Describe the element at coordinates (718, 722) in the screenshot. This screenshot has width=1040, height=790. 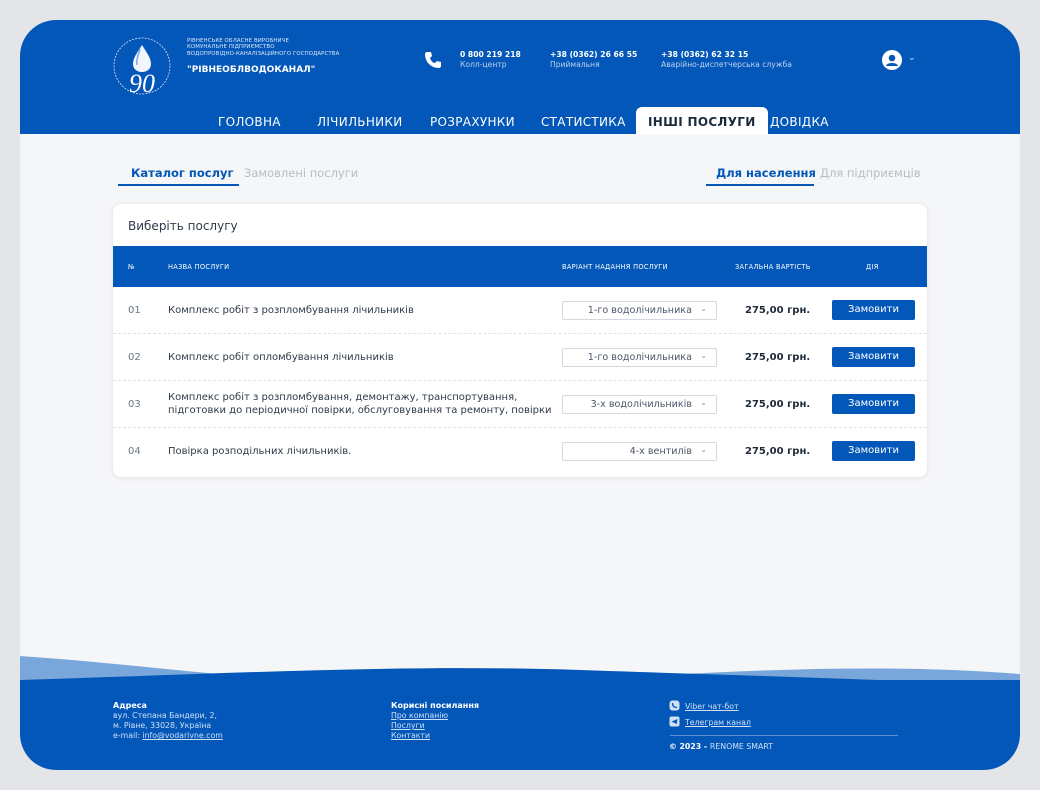
I see `telegram-channel-link: Телеграм канал` at that location.